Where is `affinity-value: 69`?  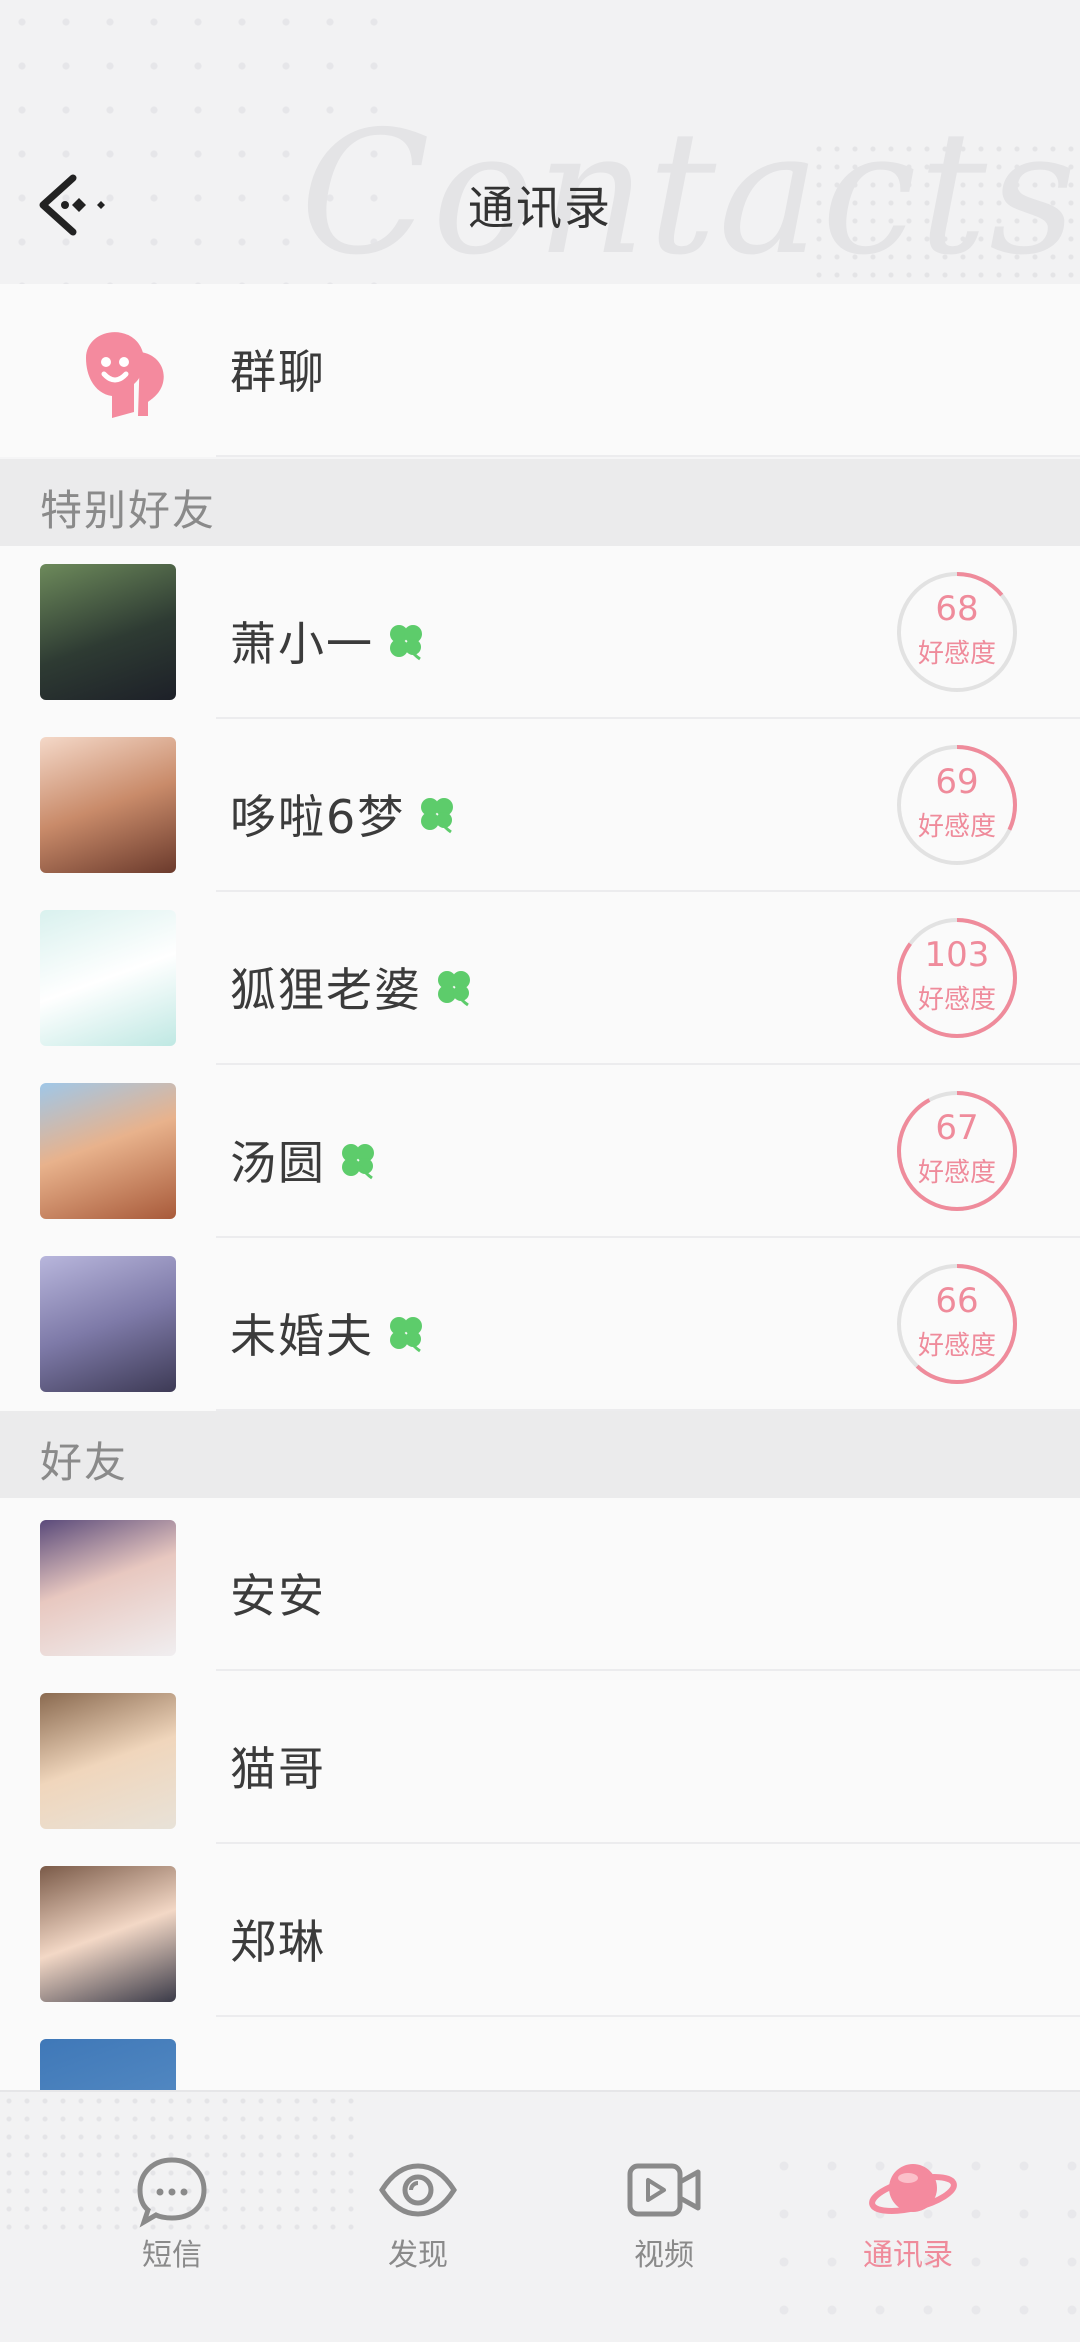 affinity-value: 69 is located at coordinates (957, 782).